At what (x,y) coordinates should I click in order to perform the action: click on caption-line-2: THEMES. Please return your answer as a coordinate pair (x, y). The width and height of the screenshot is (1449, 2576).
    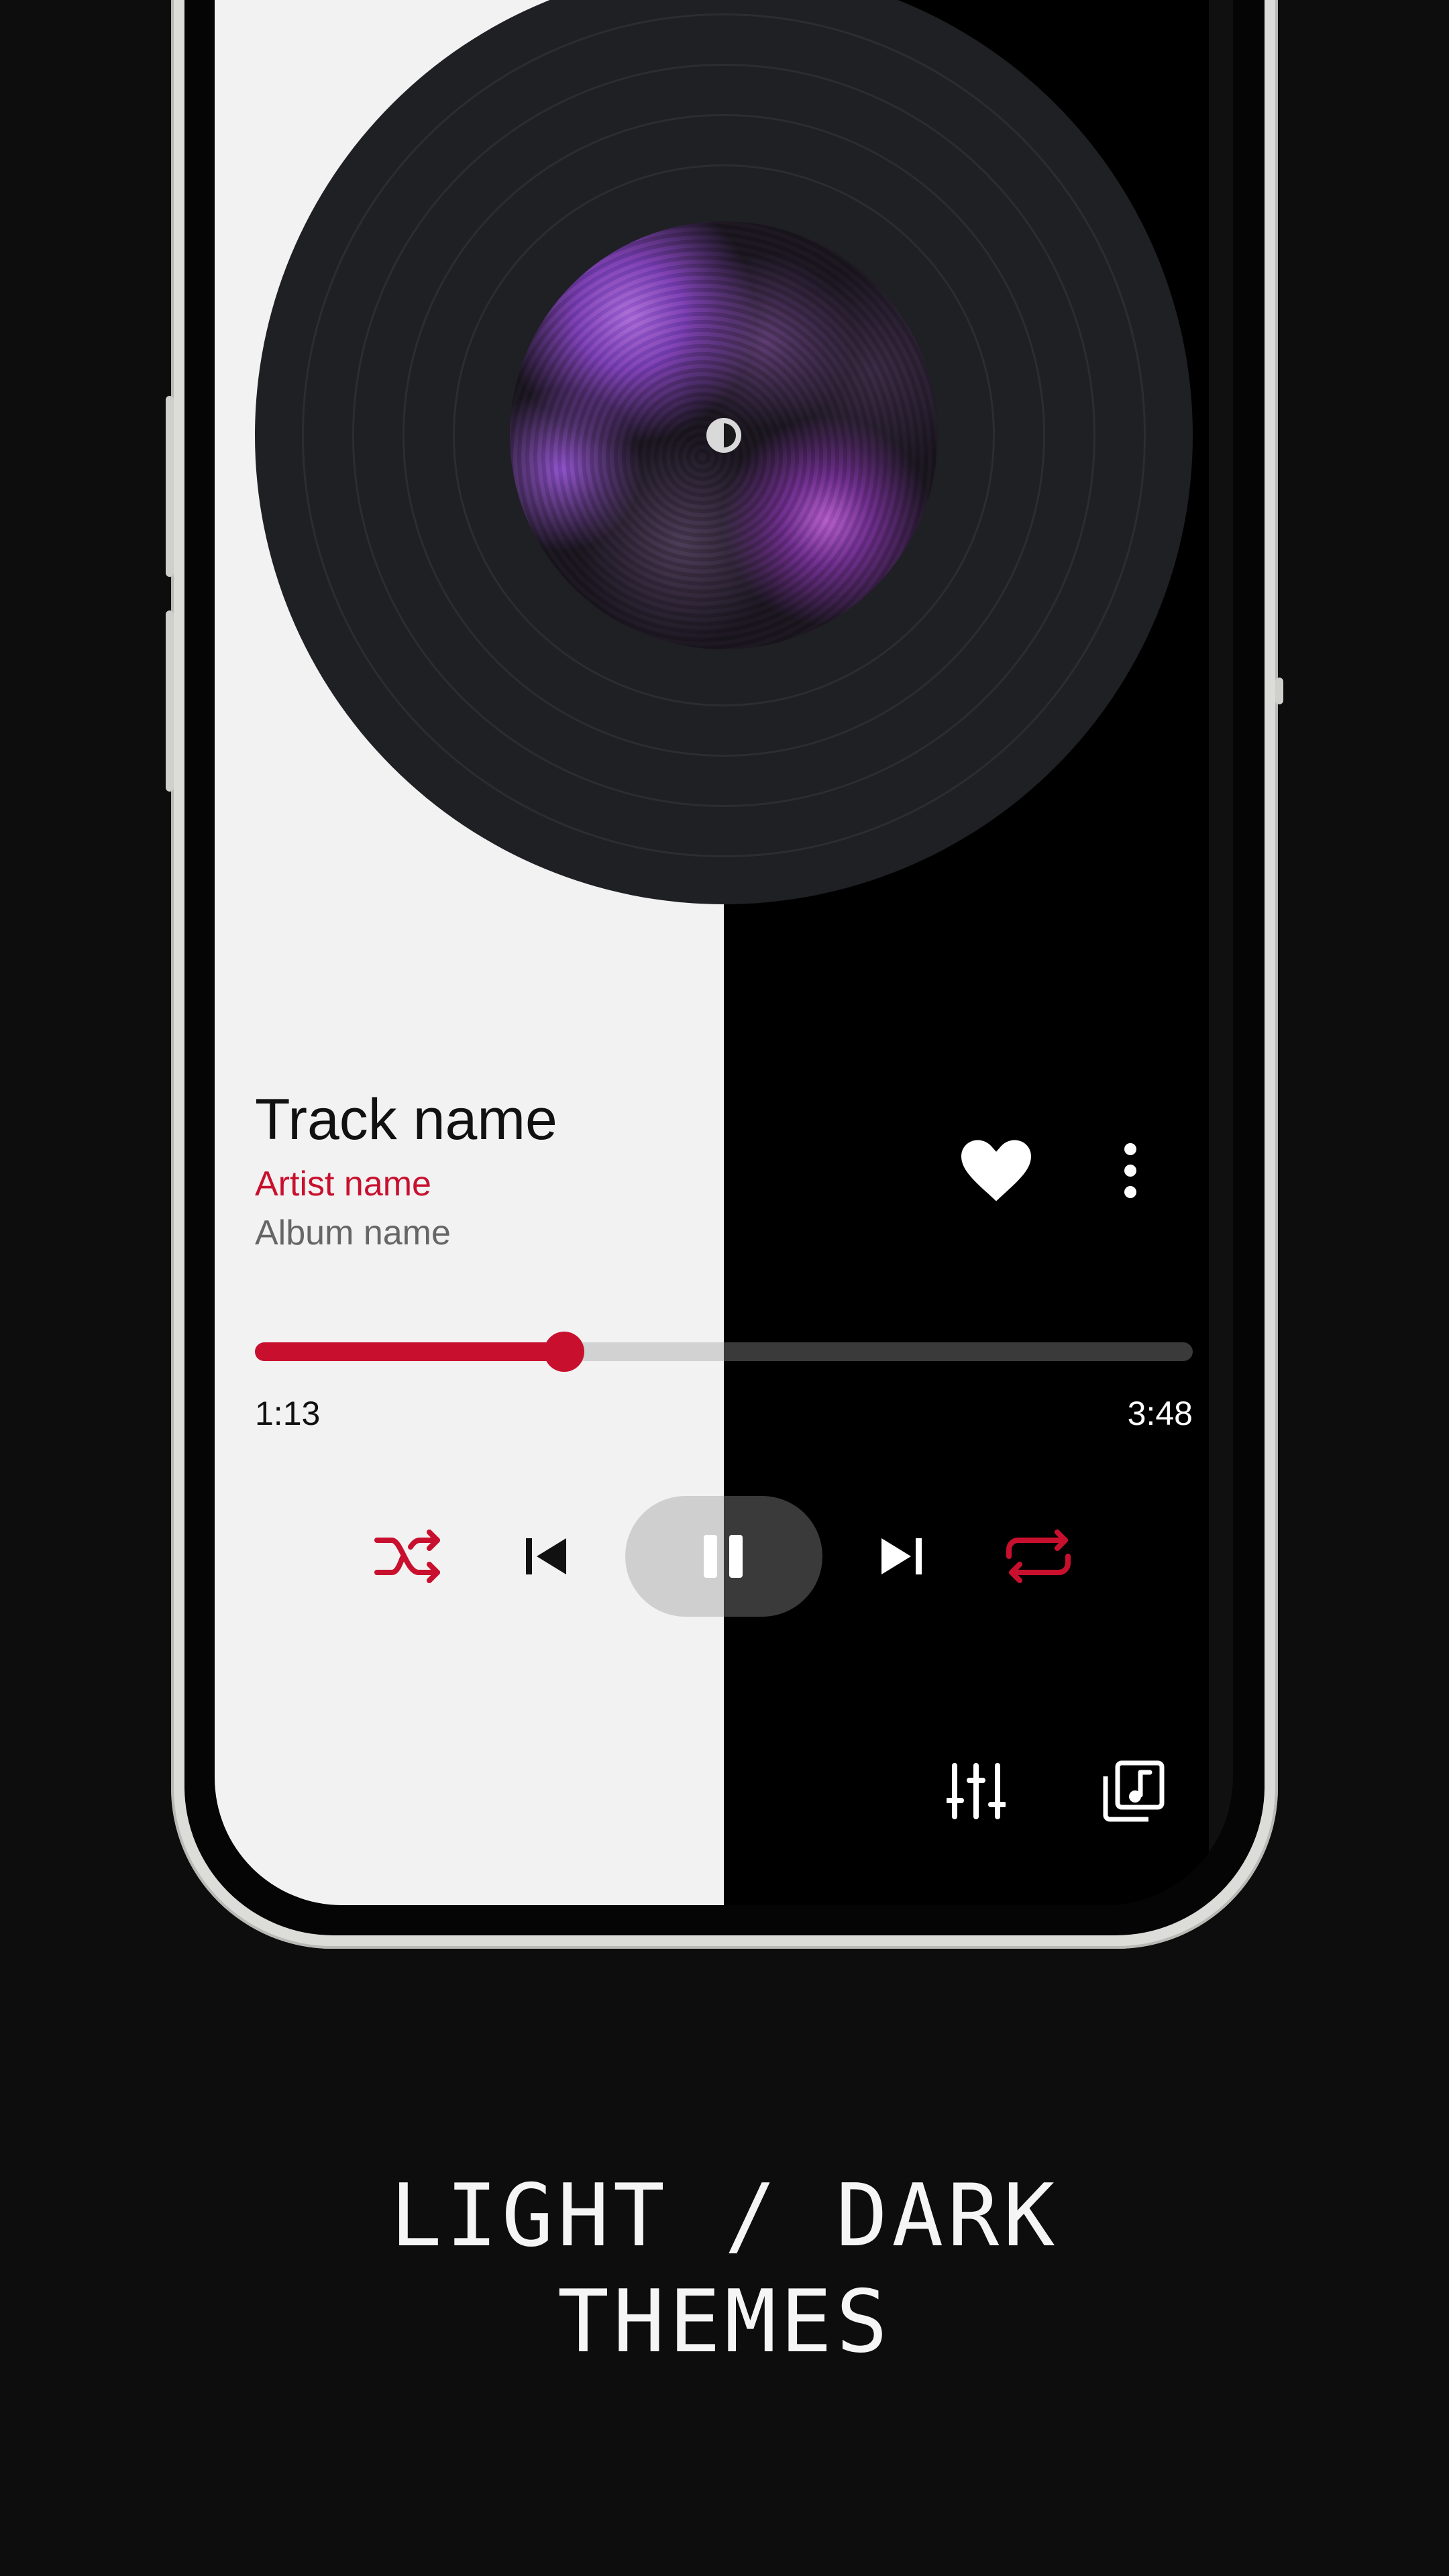
    Looking at the image, I should click on (724, 2322).